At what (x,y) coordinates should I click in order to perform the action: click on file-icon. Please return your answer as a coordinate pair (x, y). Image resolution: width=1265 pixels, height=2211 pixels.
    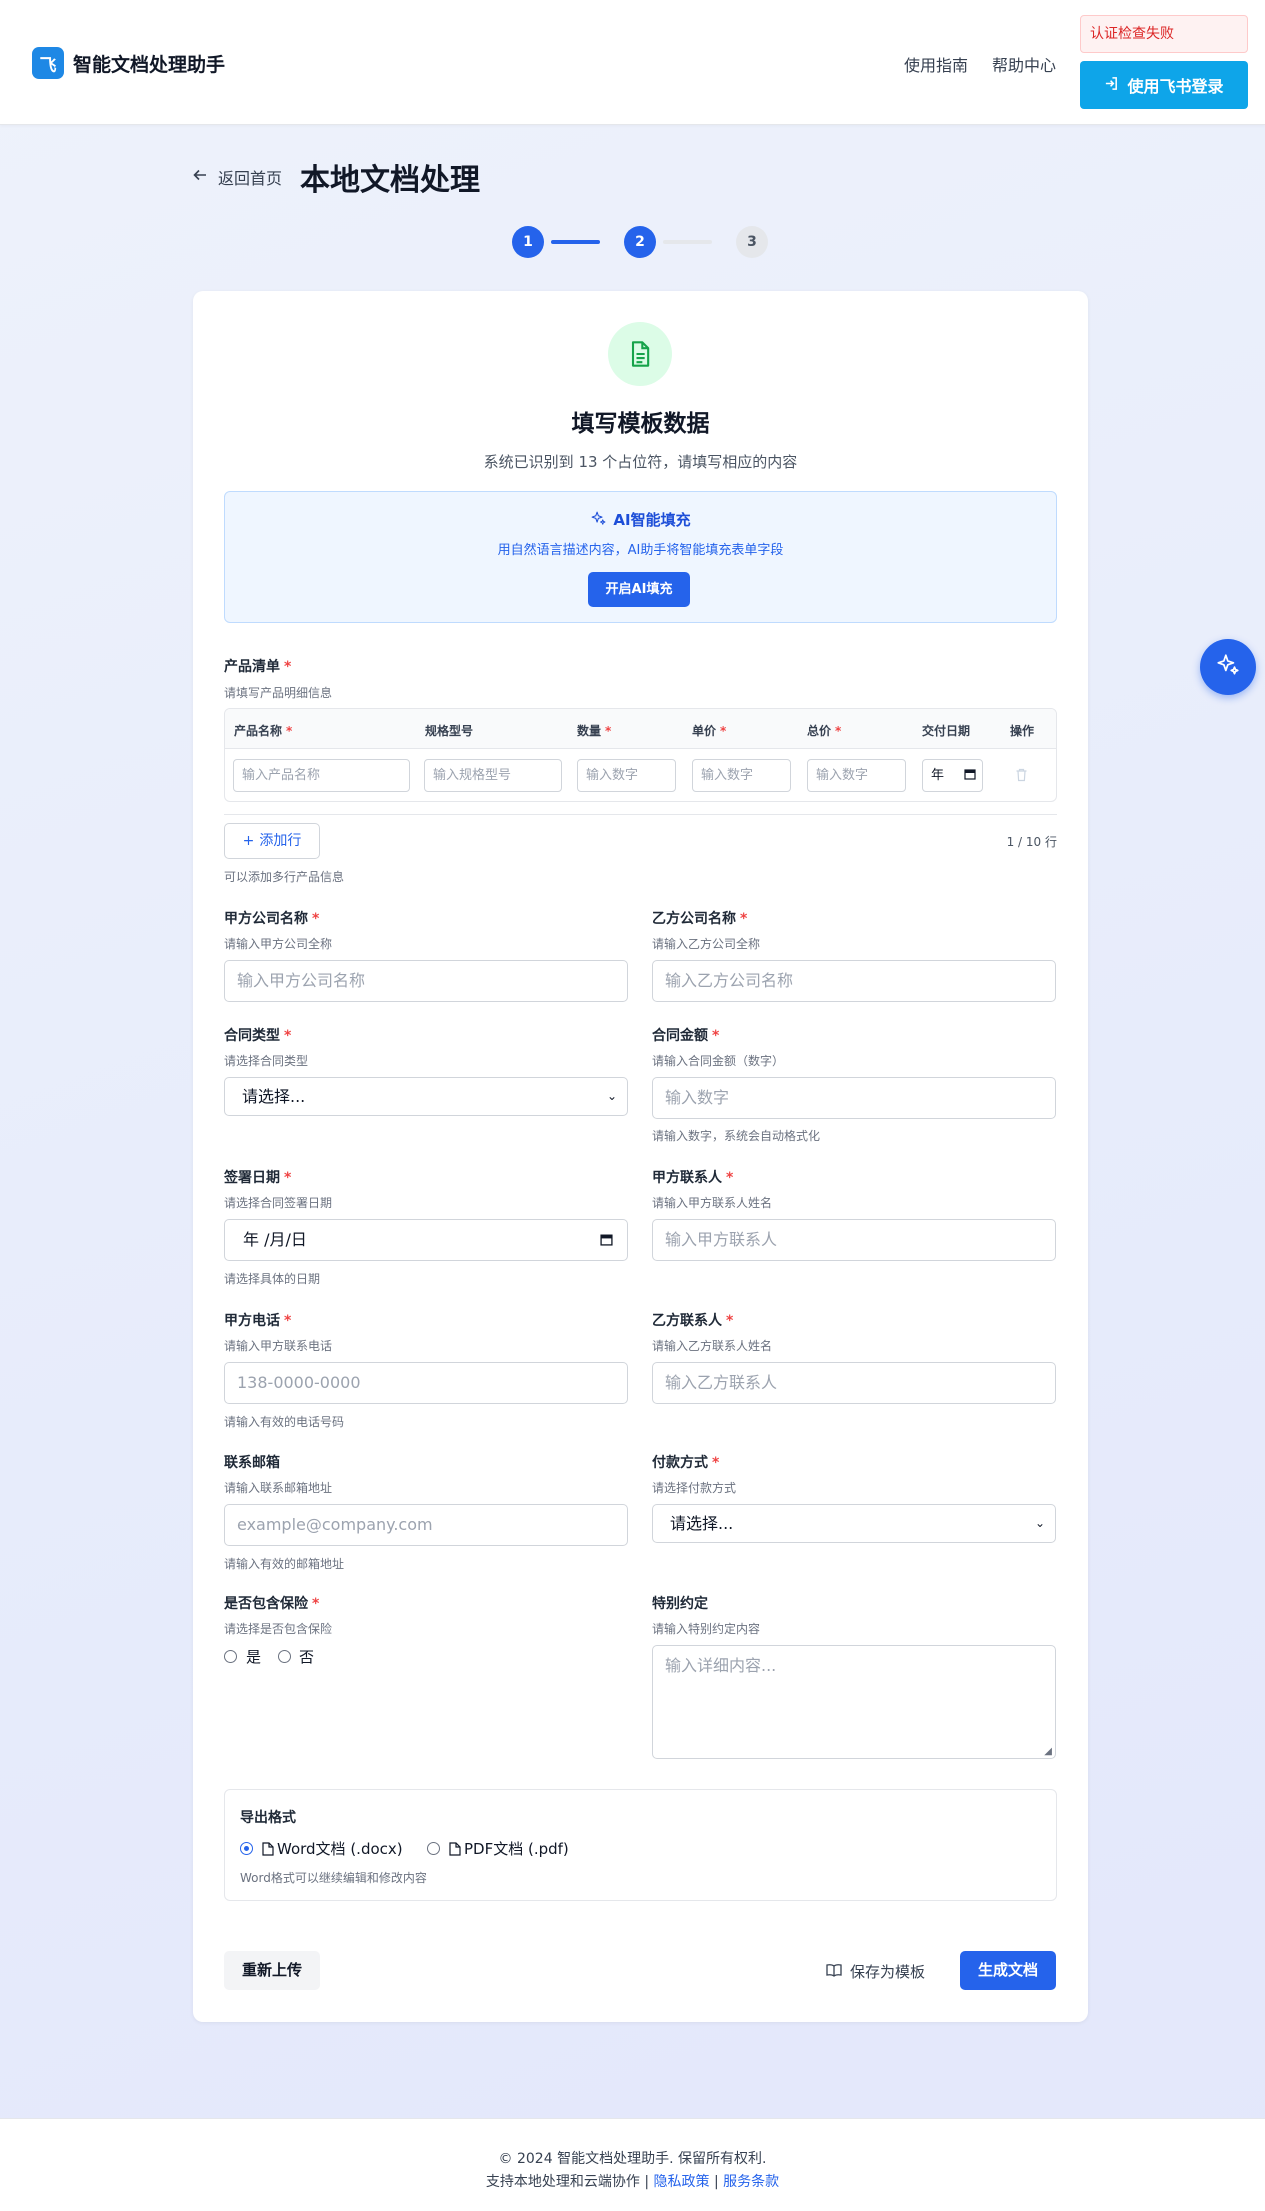
    Looking at the image, I should click on (455, 1851).